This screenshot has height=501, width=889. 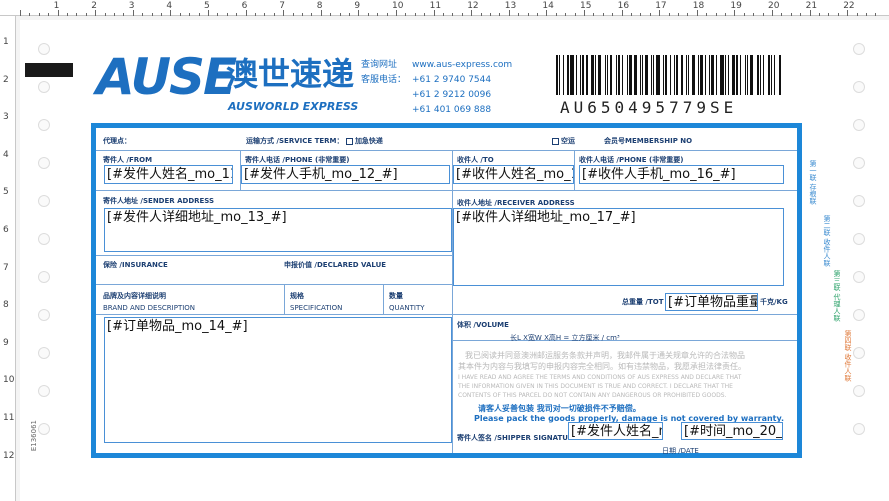 I want to click on time-field: [#时间_mo_20_#], so click(x=732, y=431).